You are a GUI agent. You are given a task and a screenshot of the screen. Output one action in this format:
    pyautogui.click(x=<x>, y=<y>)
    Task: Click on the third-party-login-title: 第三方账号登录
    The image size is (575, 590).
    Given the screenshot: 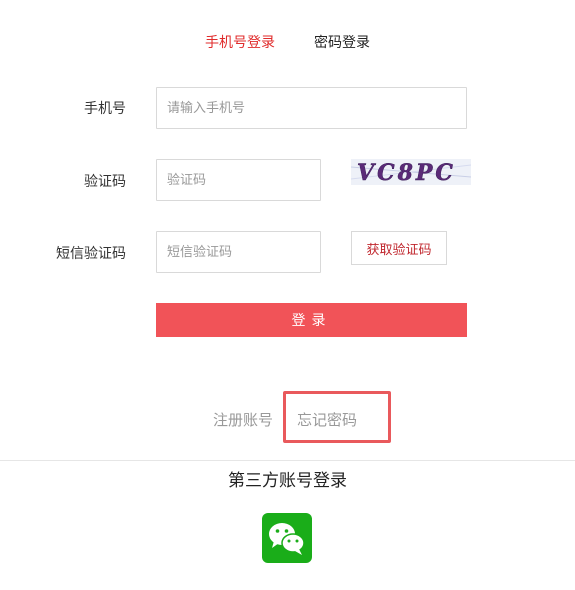 What is the action you would take?
    pyautogui.click(x=287, y=481)
    